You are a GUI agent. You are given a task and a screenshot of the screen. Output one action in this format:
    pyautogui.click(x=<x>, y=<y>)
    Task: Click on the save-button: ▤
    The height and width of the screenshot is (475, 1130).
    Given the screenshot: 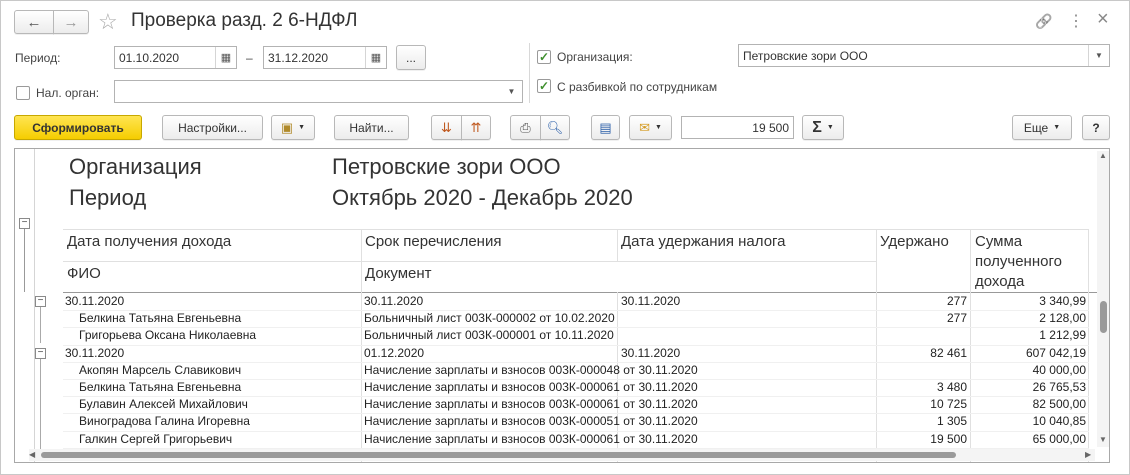 What is the action you would take?
    pyautogui.click(x=605, y=127)
    